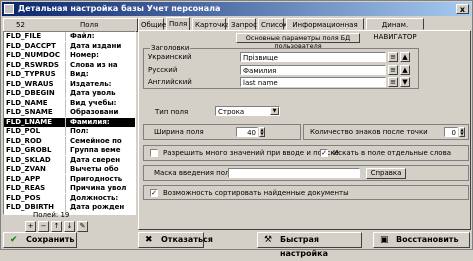 This screenshot has width=473, height=261. I want to click on arrow-down-icon: ▼, so click(405, 82).